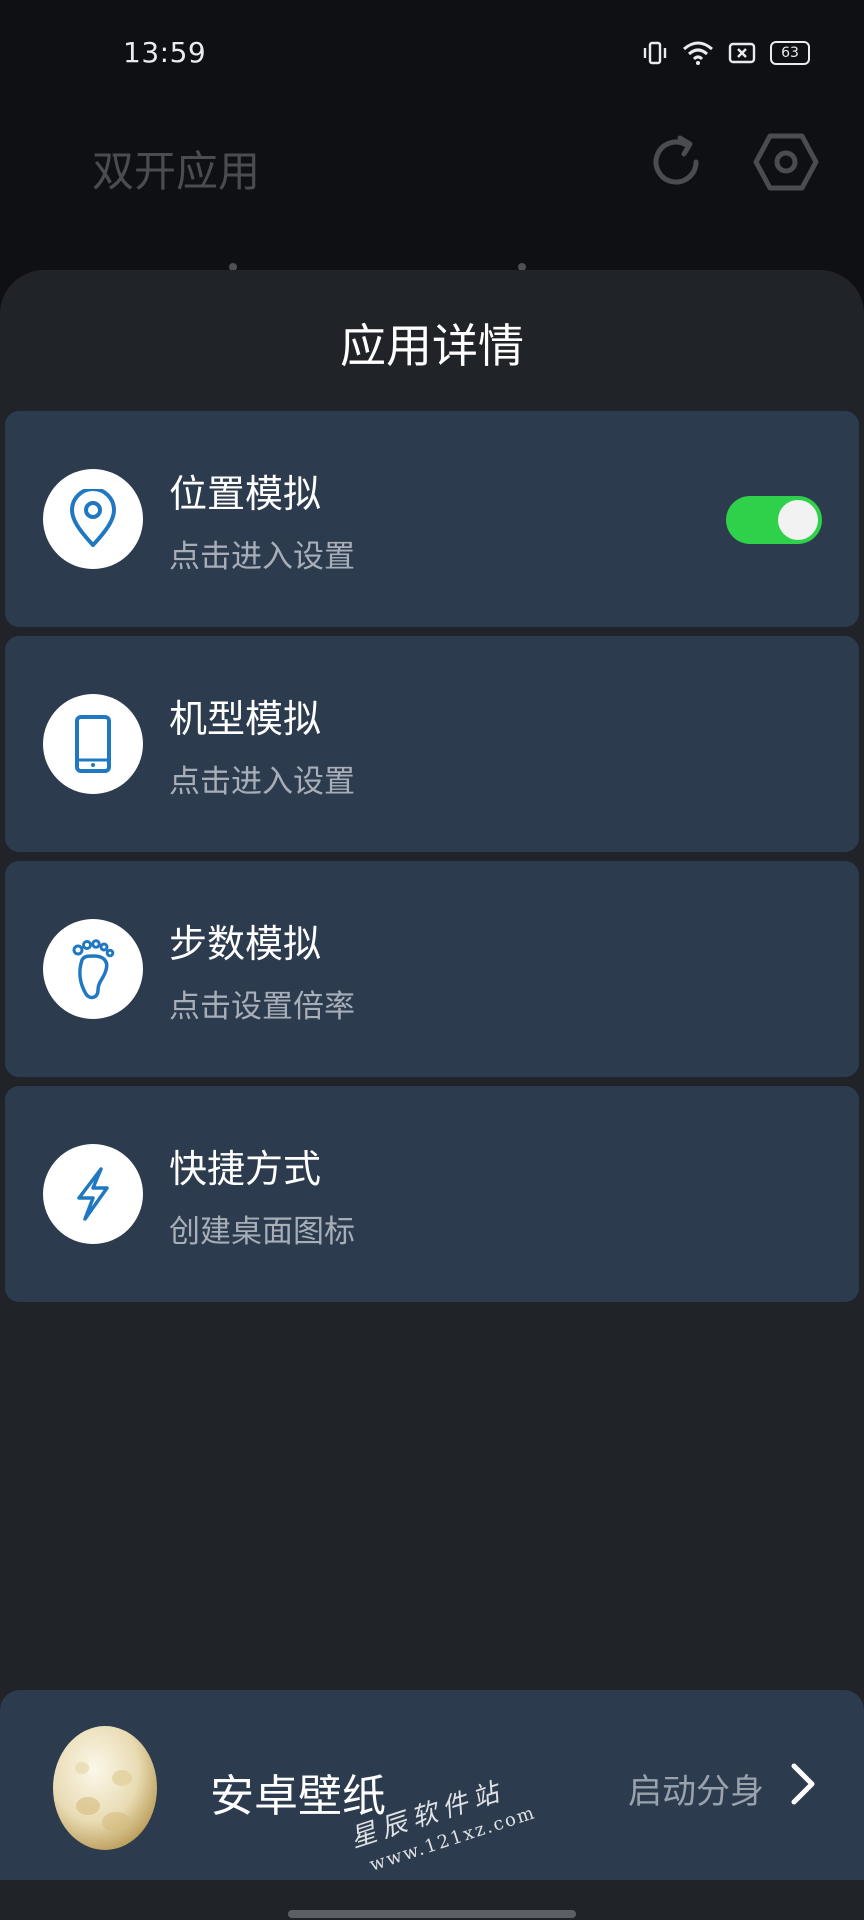 This screenshot has height=1920, width=864. I want to click on footprint-icon, so click(93, 969).